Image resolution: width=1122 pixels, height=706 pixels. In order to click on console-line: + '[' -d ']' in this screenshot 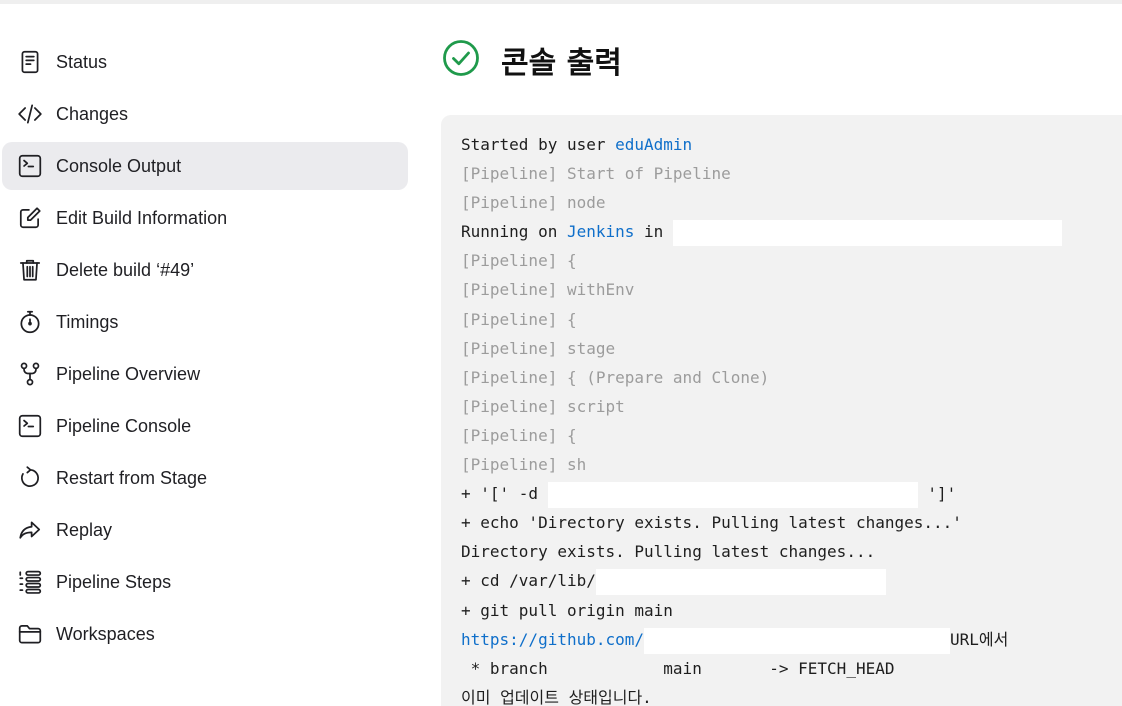, I will do `click(791, 494)`.